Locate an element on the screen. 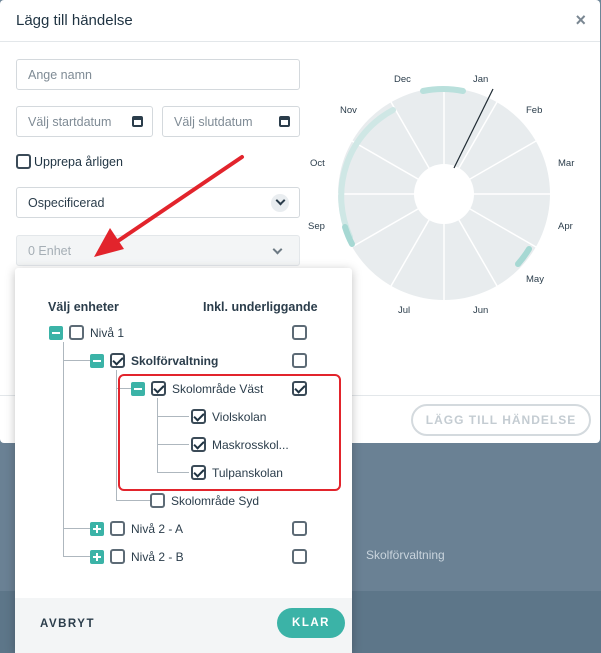 The height and width of the screenshot is (653, 601). background-label: Skolförvaltning is located at coordinates (405, 555).